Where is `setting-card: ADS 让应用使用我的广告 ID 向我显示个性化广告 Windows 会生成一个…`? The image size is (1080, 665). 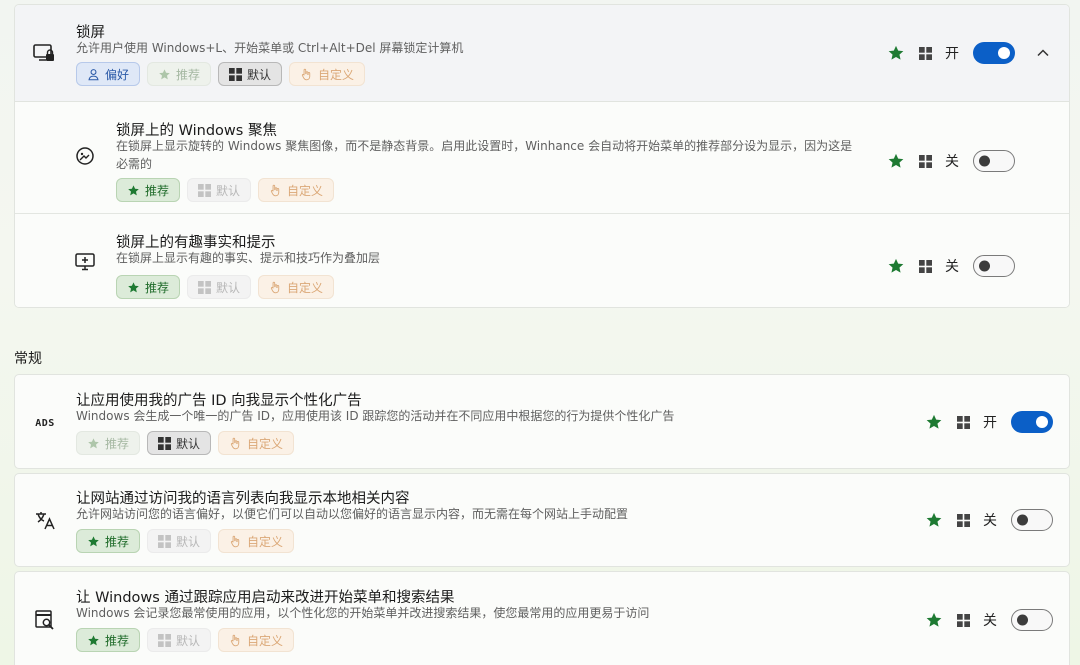
setting-card: ADS 让应用使用我的广告 ID 向我显示个性化广告 Windows 会生成一个… is located at coordinates (542, 421).